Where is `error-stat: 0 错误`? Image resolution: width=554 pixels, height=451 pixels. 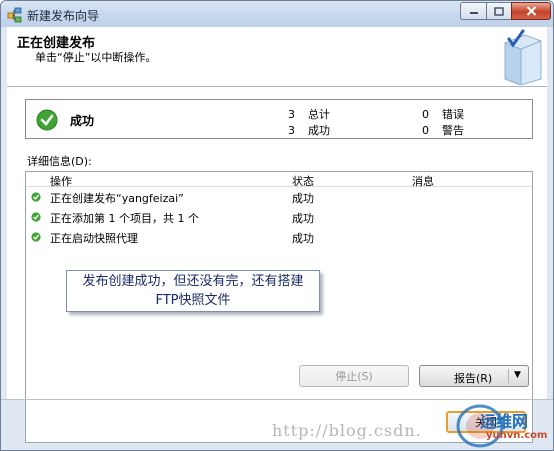 error-stat: 0 错误 is located at coordinates (443, 114).